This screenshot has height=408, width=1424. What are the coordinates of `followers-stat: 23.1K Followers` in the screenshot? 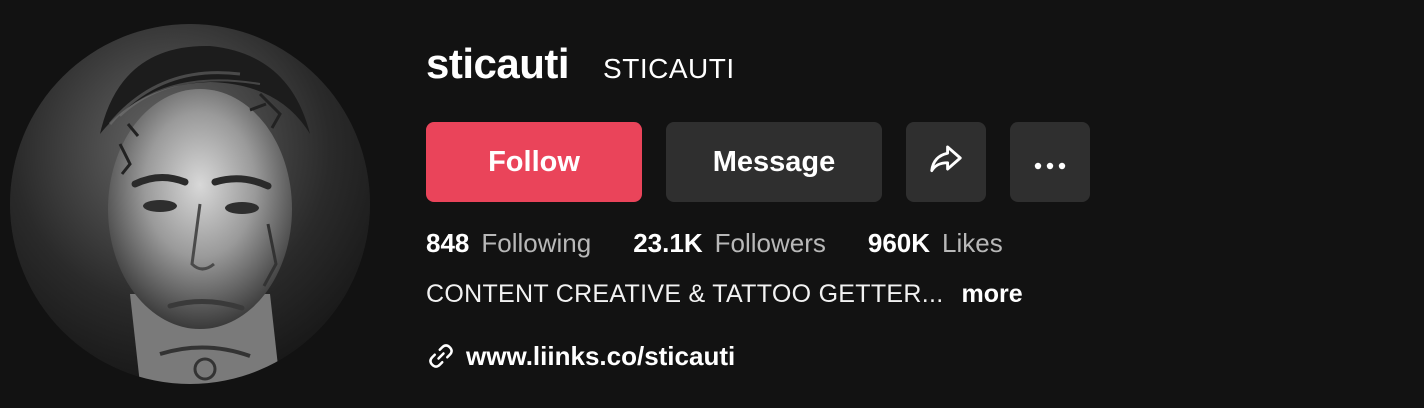 It's located at (729, 243).